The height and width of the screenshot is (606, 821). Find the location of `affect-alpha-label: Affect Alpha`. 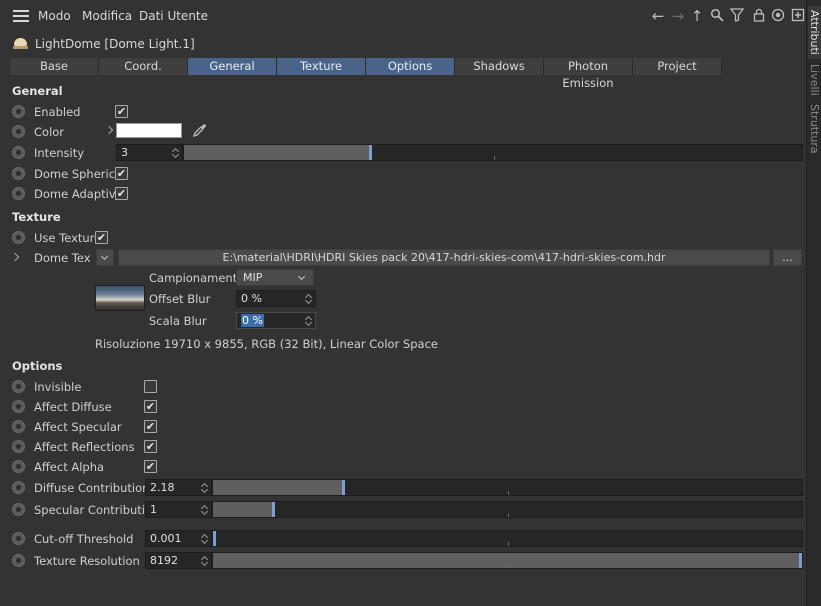

affect-alpha-label: Affect Alpha is located at coordinates (69, 467).